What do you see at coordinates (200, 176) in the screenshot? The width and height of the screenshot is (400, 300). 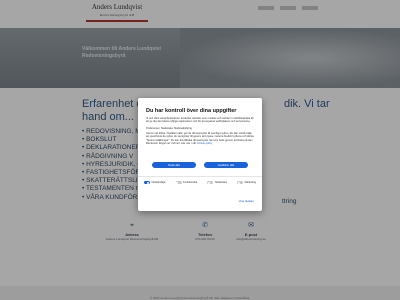 I see `divider` at bounding box center [200, 176].